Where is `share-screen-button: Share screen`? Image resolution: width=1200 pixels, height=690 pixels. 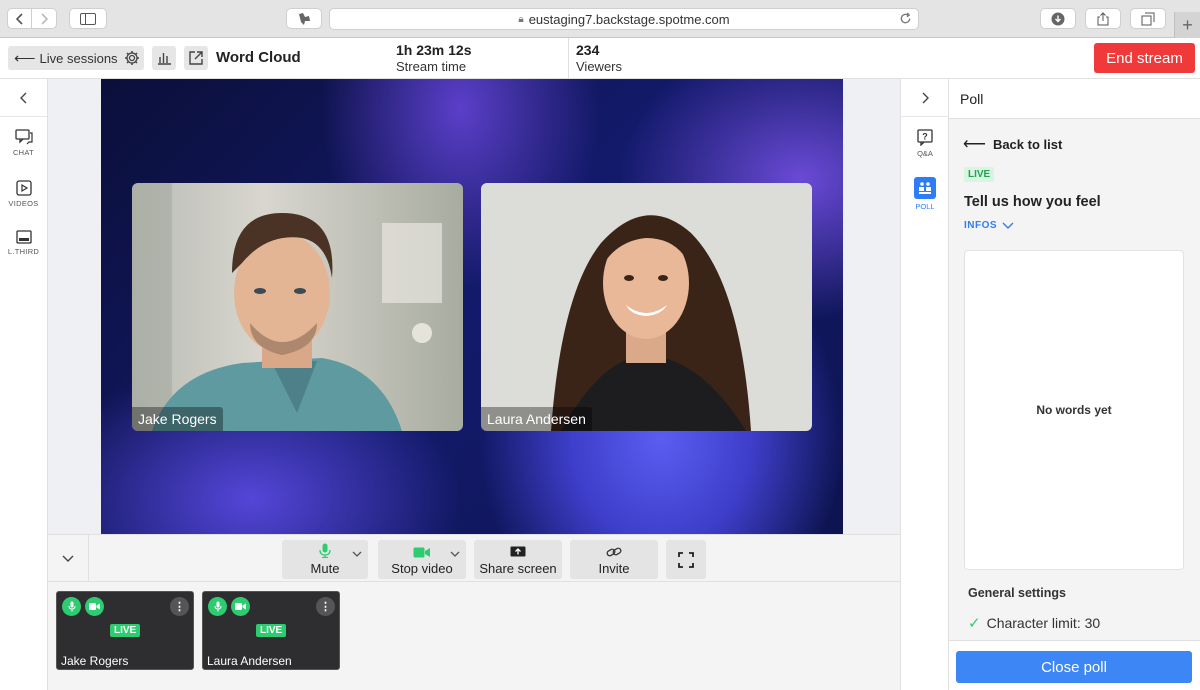
share-screen-button: Share screen is located at coordinates (518, 559).